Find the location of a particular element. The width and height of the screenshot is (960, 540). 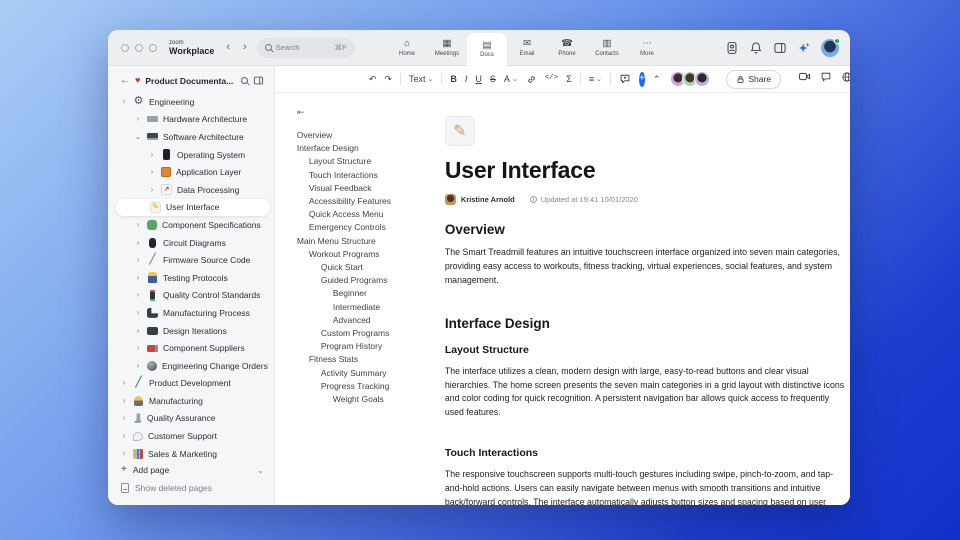

outline-item: Layout Structure is located at coordinates (371, 161).